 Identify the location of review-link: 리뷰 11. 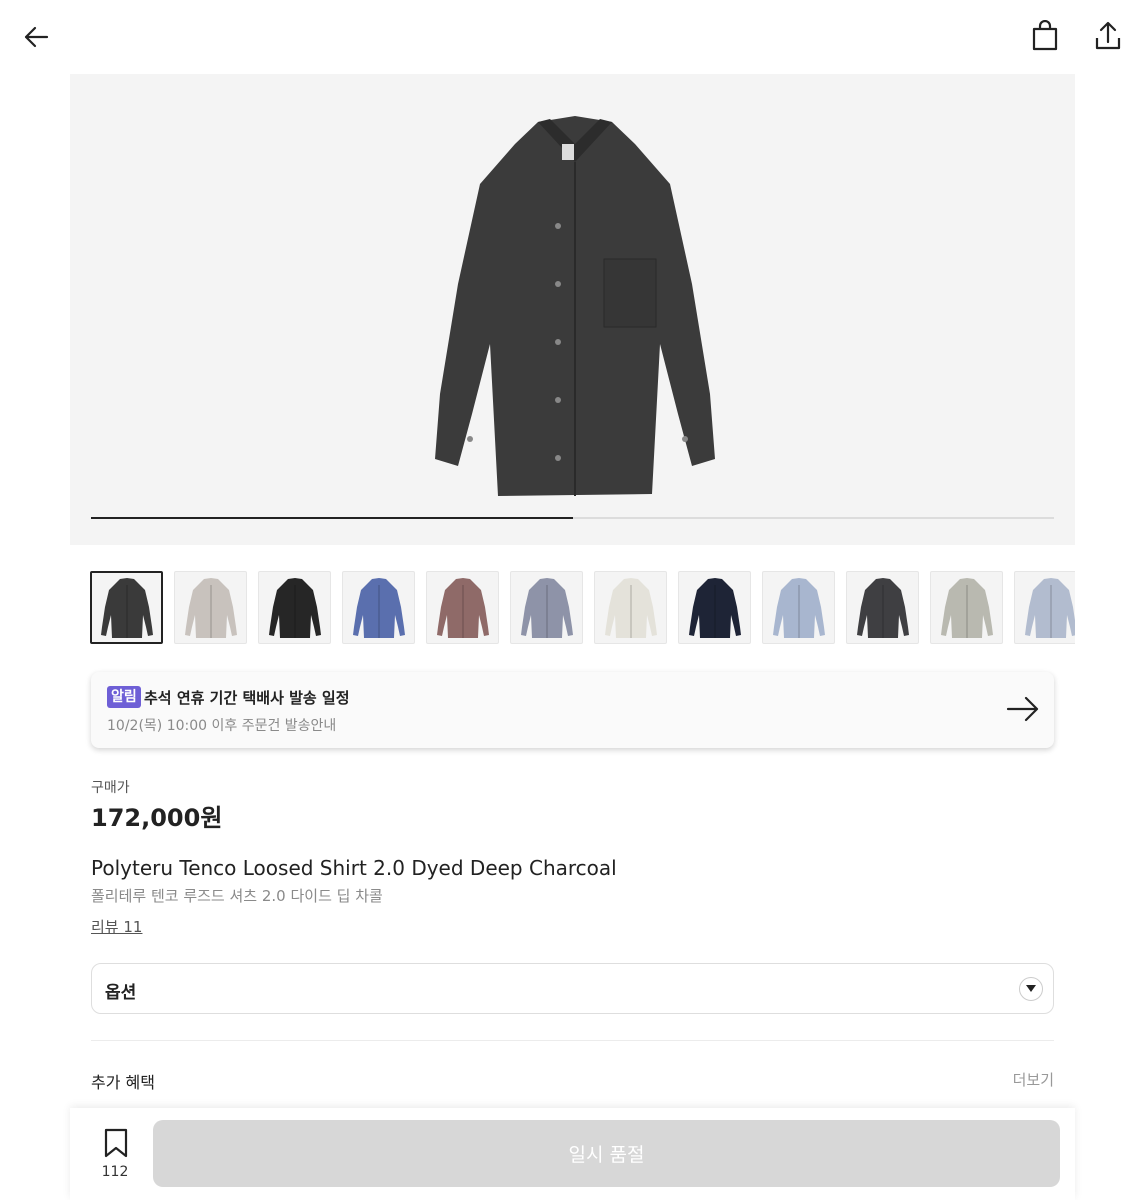
(116, 926).